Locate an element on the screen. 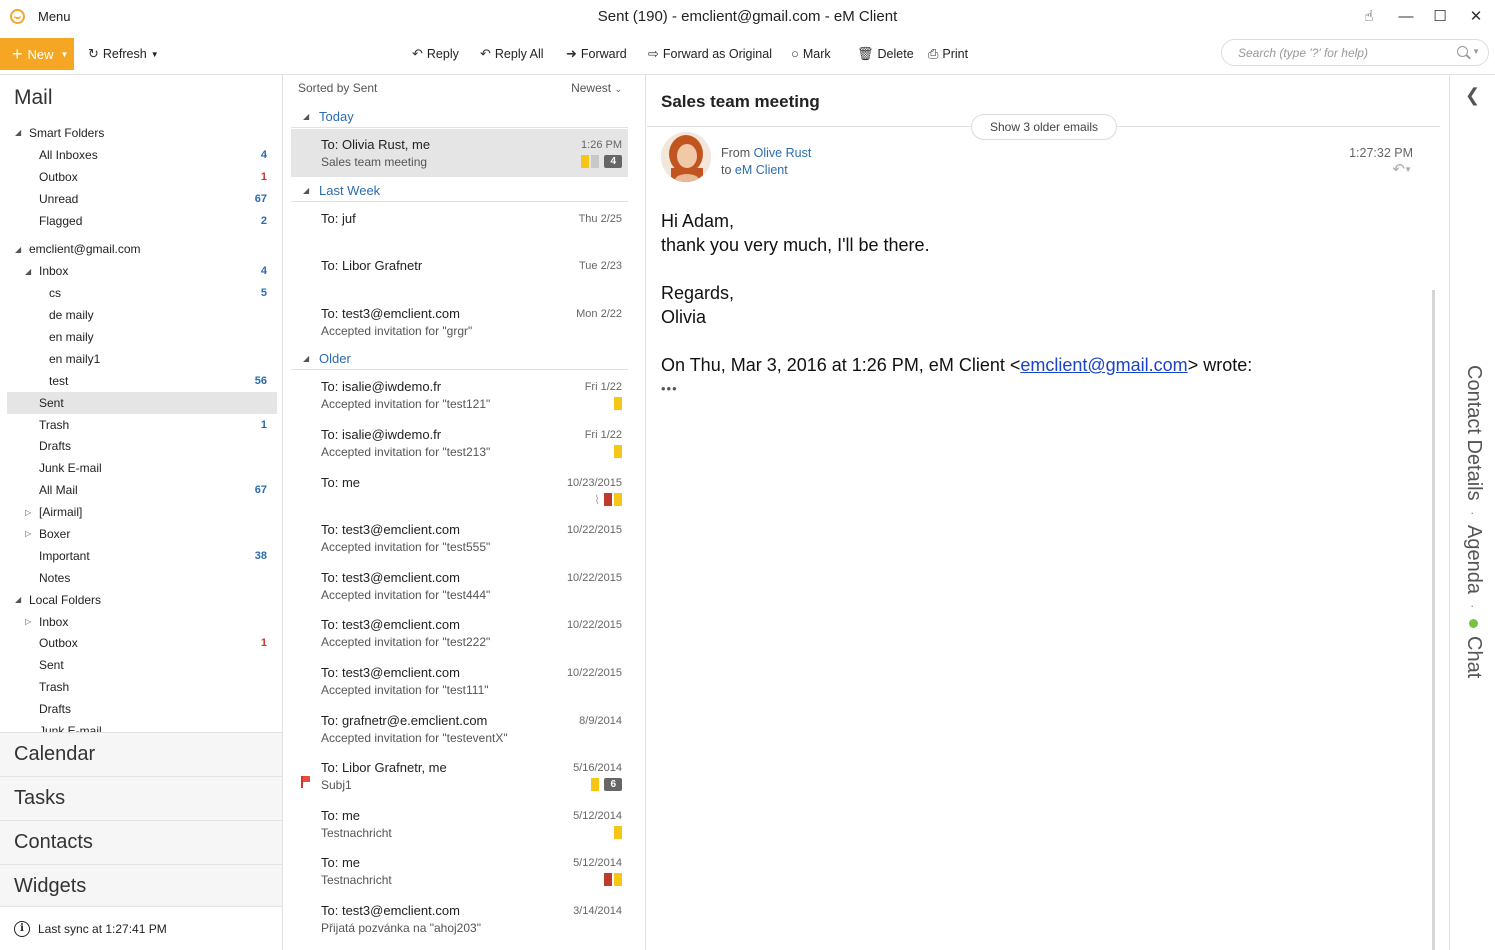 This screenshot has width=1495, height=950. recipient-link: eM Client is located at coordinates (761, 170).